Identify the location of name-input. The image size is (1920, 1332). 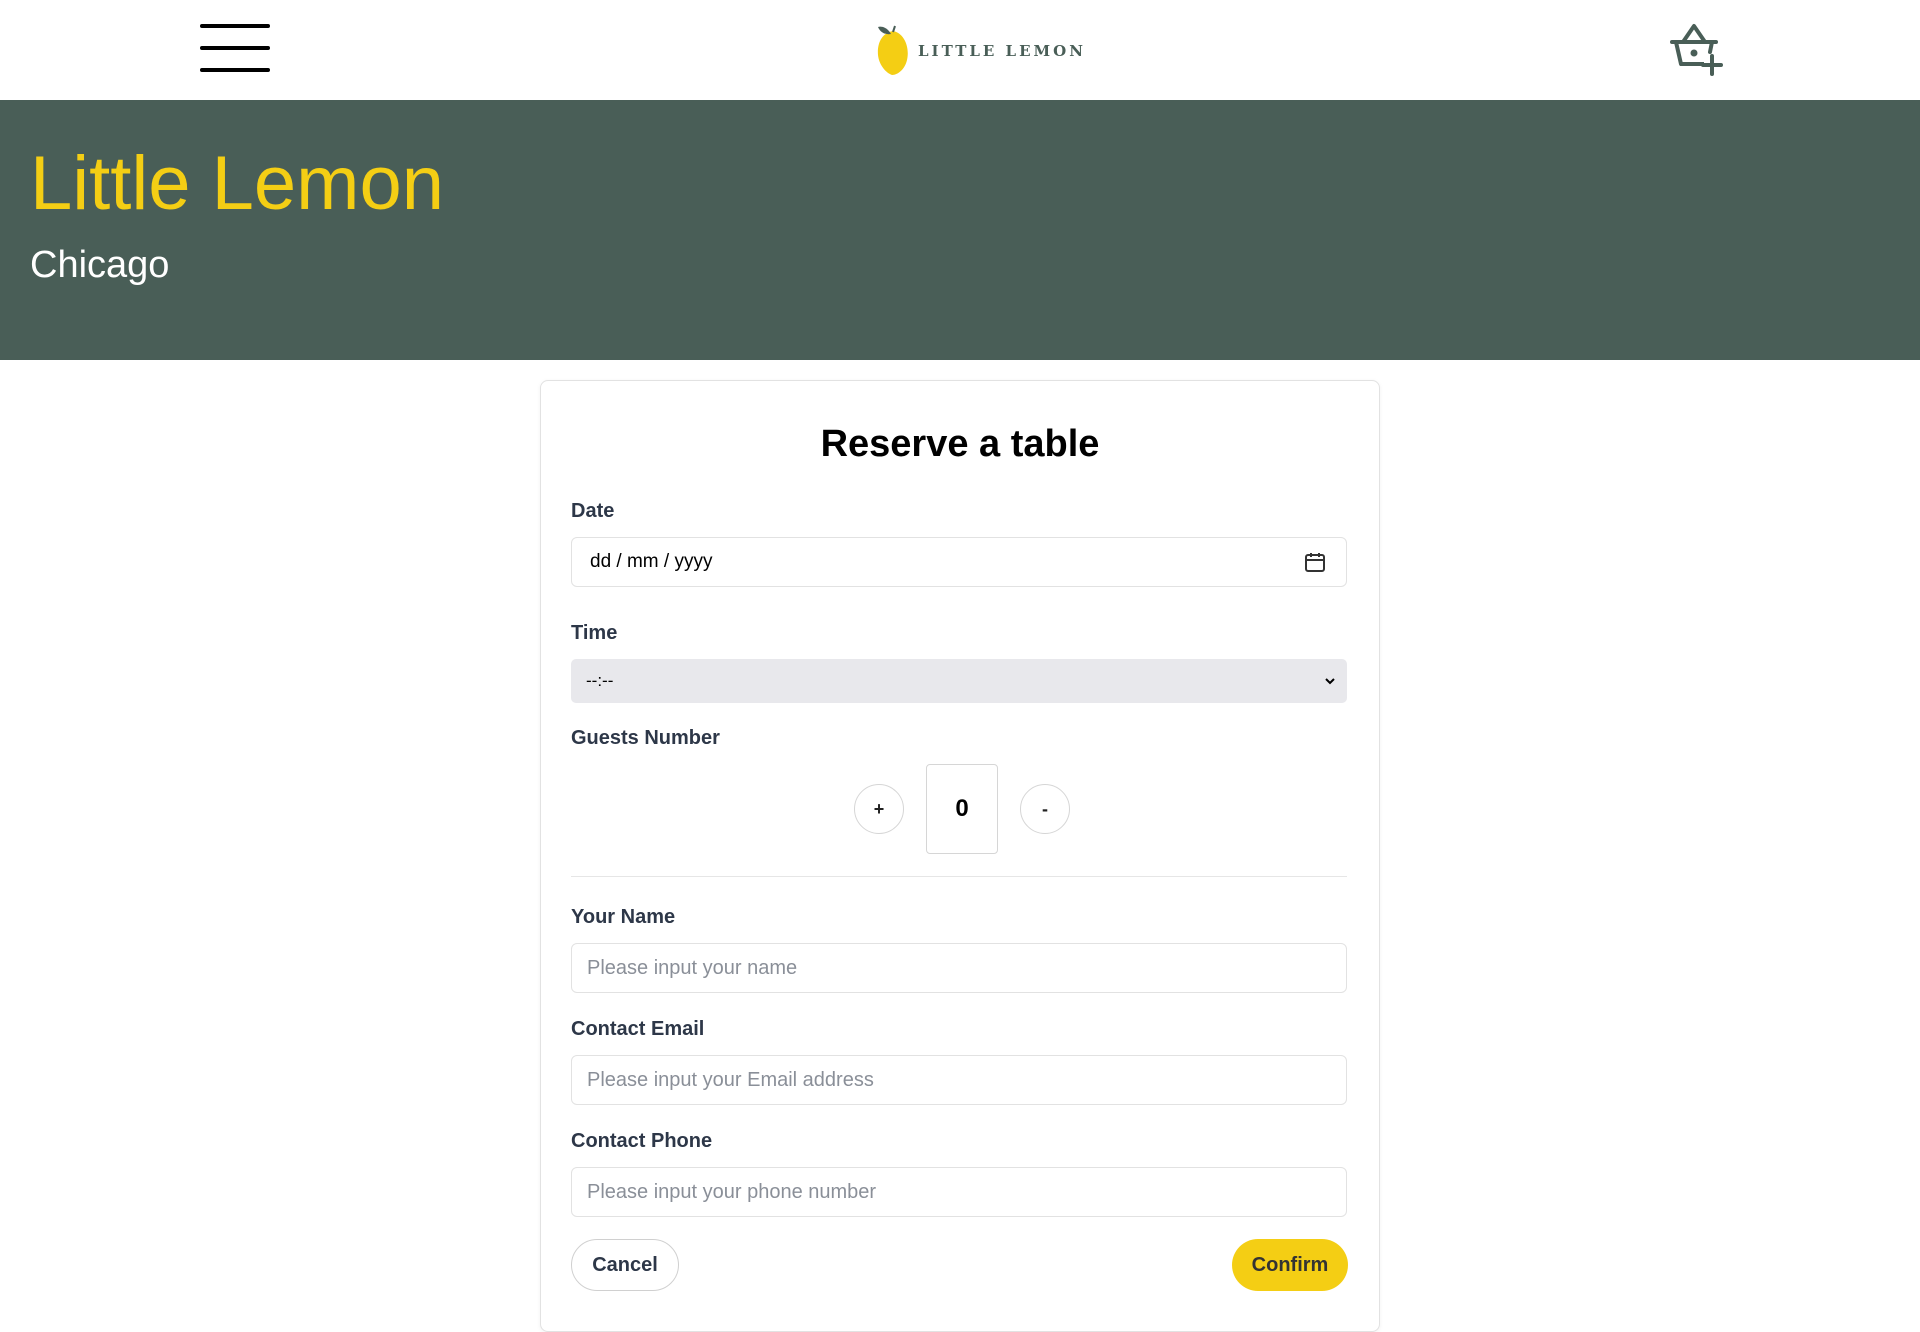
(959, 968).